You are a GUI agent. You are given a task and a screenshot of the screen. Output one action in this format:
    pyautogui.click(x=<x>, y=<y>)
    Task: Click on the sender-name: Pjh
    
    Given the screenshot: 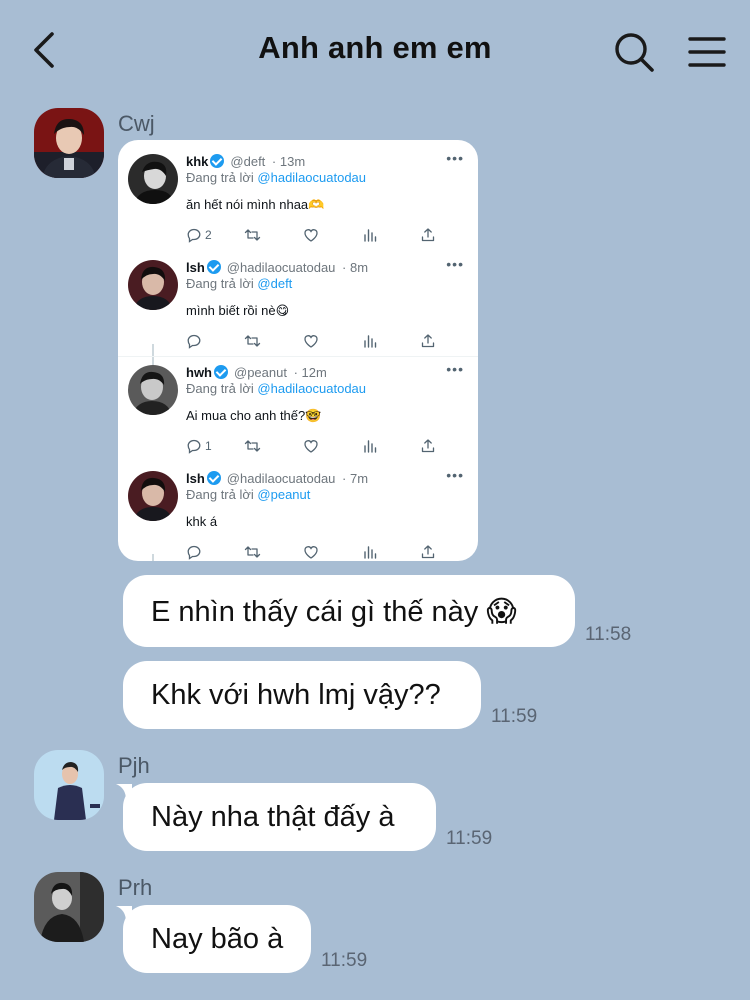 What is the action you would take?
    pyautogui.click(x=134, y=765)
    